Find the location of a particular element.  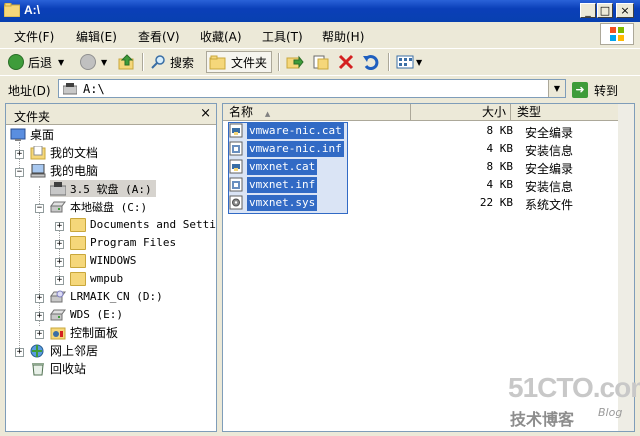

tree-item-program-files: Program Files is located at coordinates (123, 242).